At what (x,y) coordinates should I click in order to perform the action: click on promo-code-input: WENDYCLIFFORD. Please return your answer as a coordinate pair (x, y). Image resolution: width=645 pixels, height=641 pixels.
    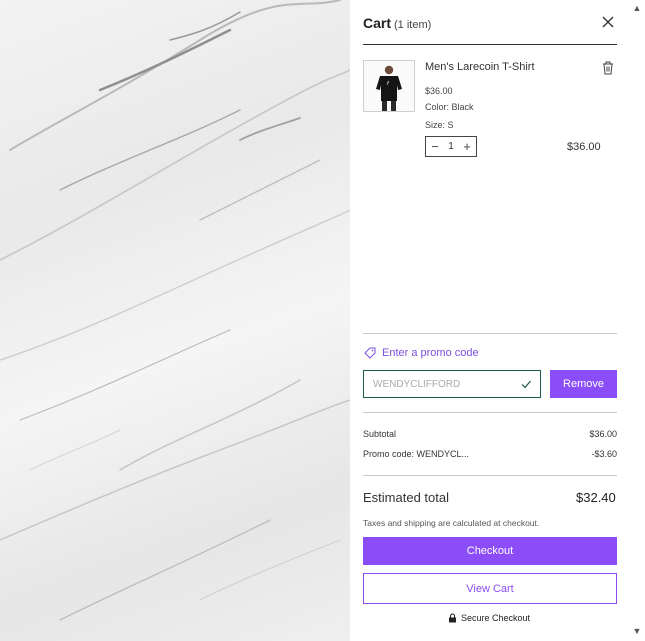
    Looking at the image, I should click on (452, 384).